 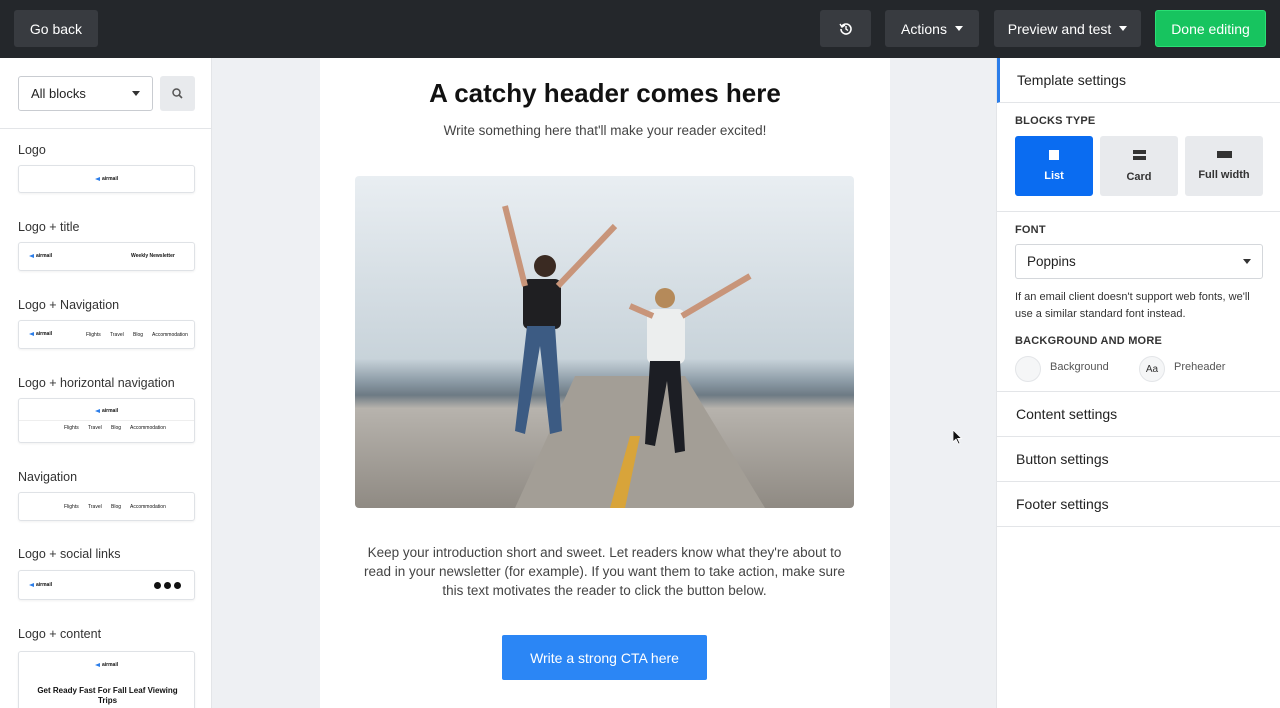 What do you see at coordinates (167, 585) in the screenshot?
I see `twitter-icon` at bounding box center [167, 585].